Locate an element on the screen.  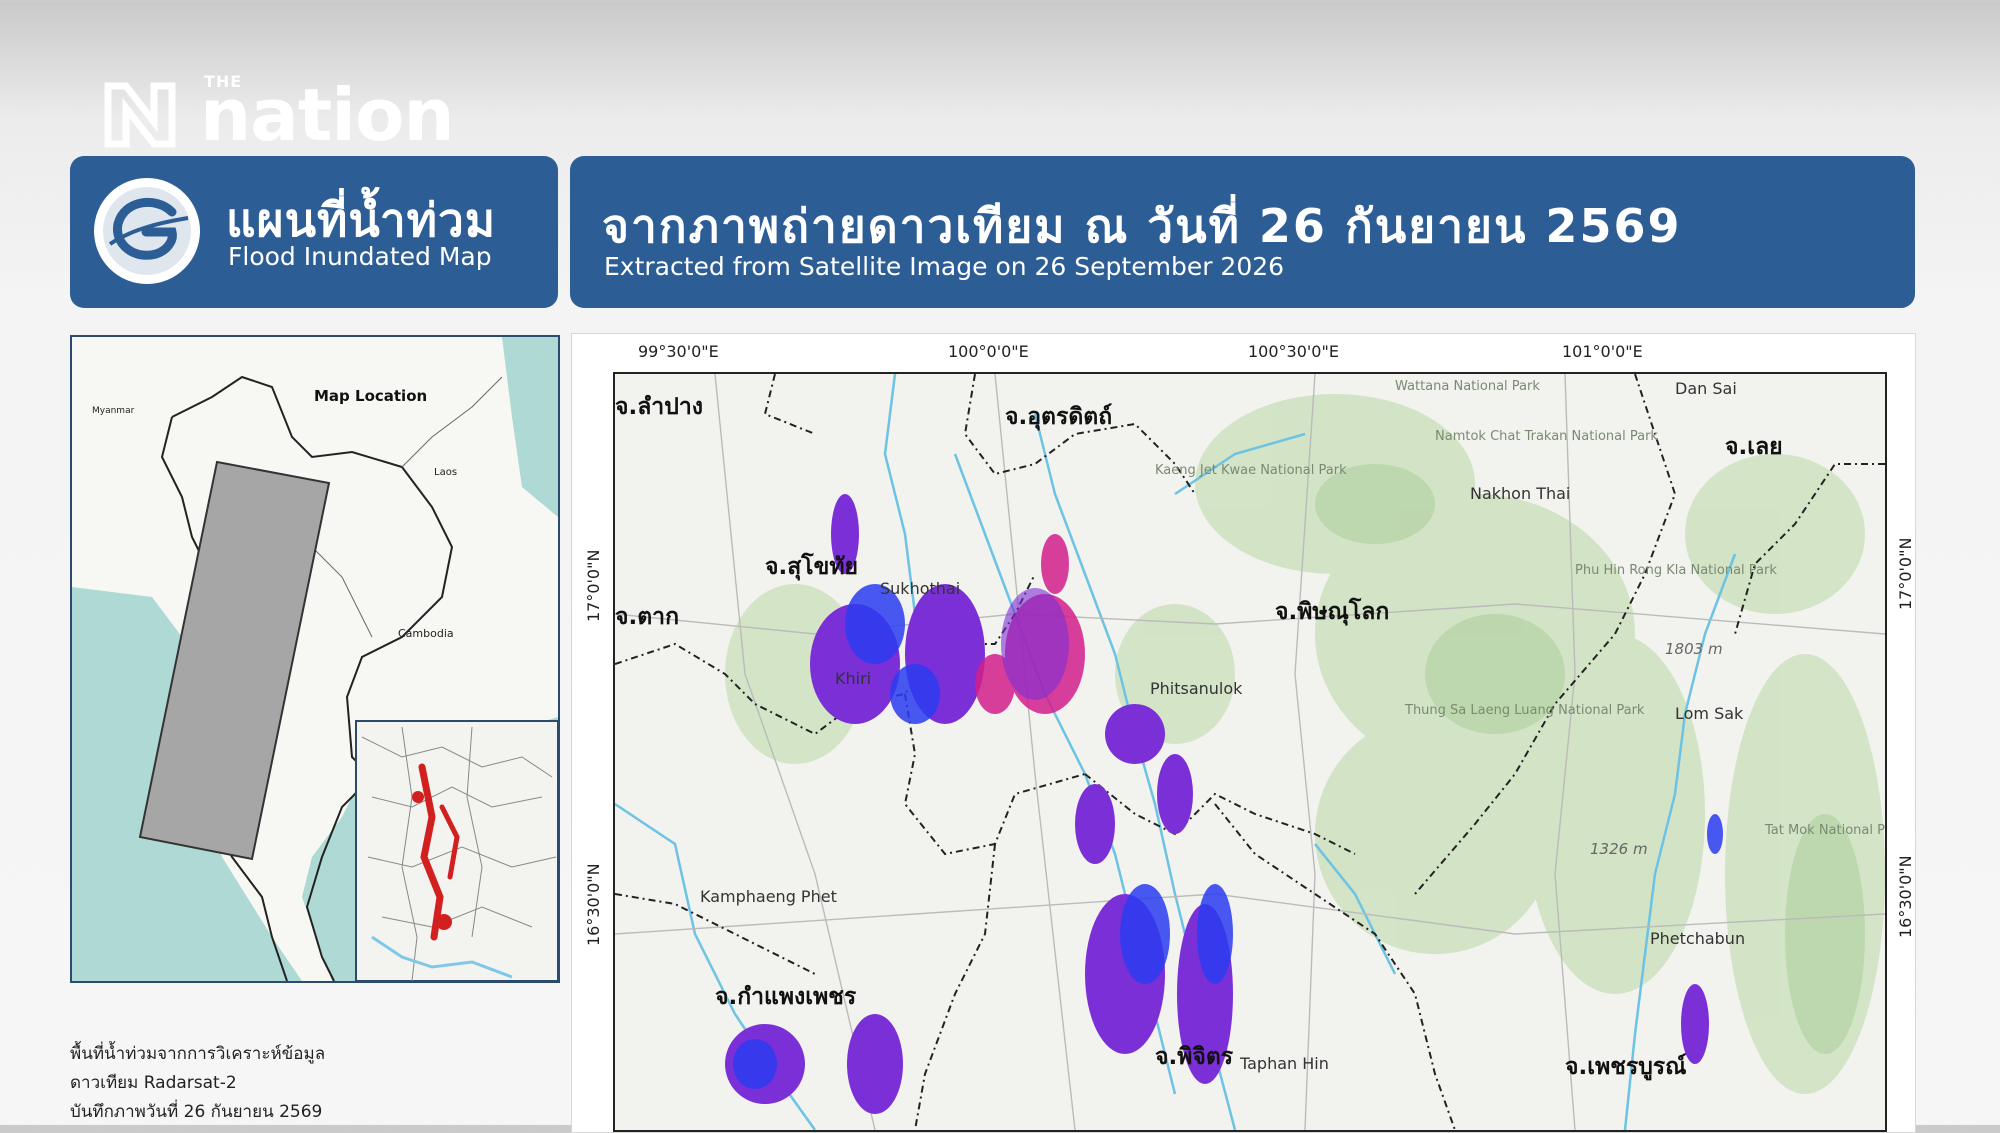
park-tat-mok: Tat Mok National Park is located at coordinates (1824, 830).